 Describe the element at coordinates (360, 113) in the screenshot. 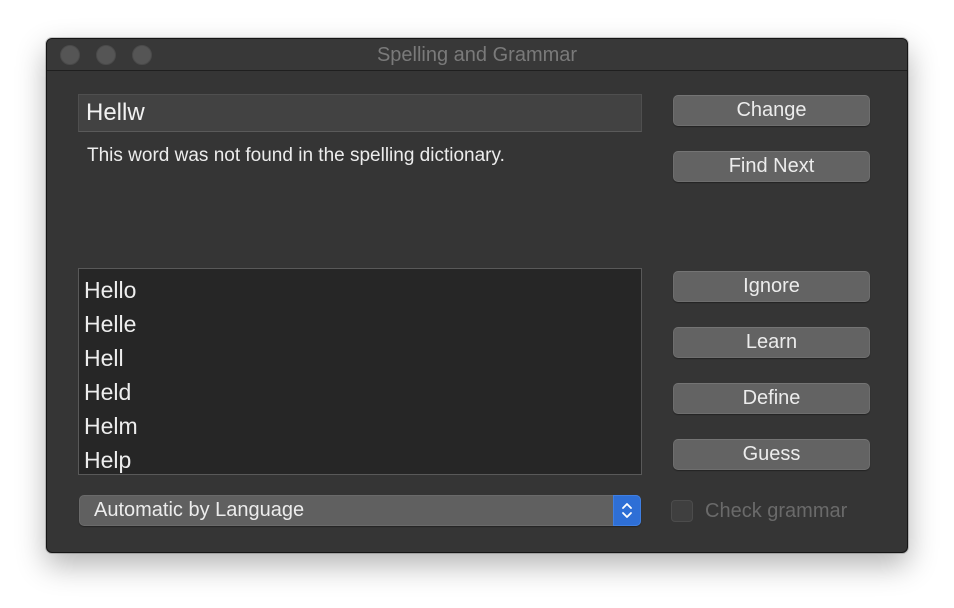

I see `misspelled-word-field: Hellw` at that location.